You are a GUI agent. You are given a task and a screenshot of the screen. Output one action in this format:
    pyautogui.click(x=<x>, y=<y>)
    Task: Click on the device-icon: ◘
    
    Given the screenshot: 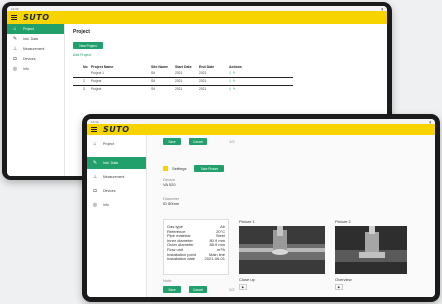 What is the action you would take?
    pyautogui.click(x=15, y=58)
    